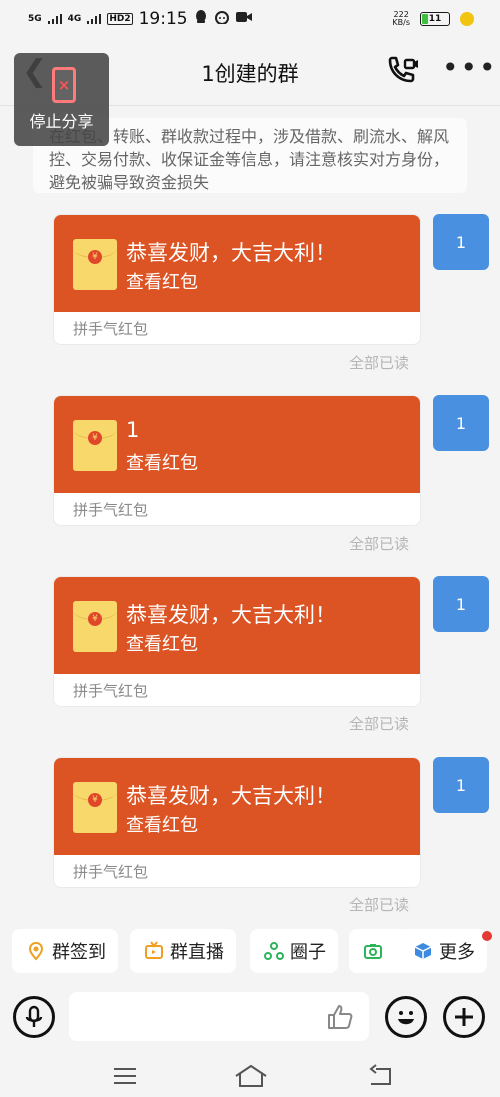 This screenshot has height=1097, width=500. Describe the element at coordinates (274, 951) in the screenshot. I see `circle-icon` at that location.